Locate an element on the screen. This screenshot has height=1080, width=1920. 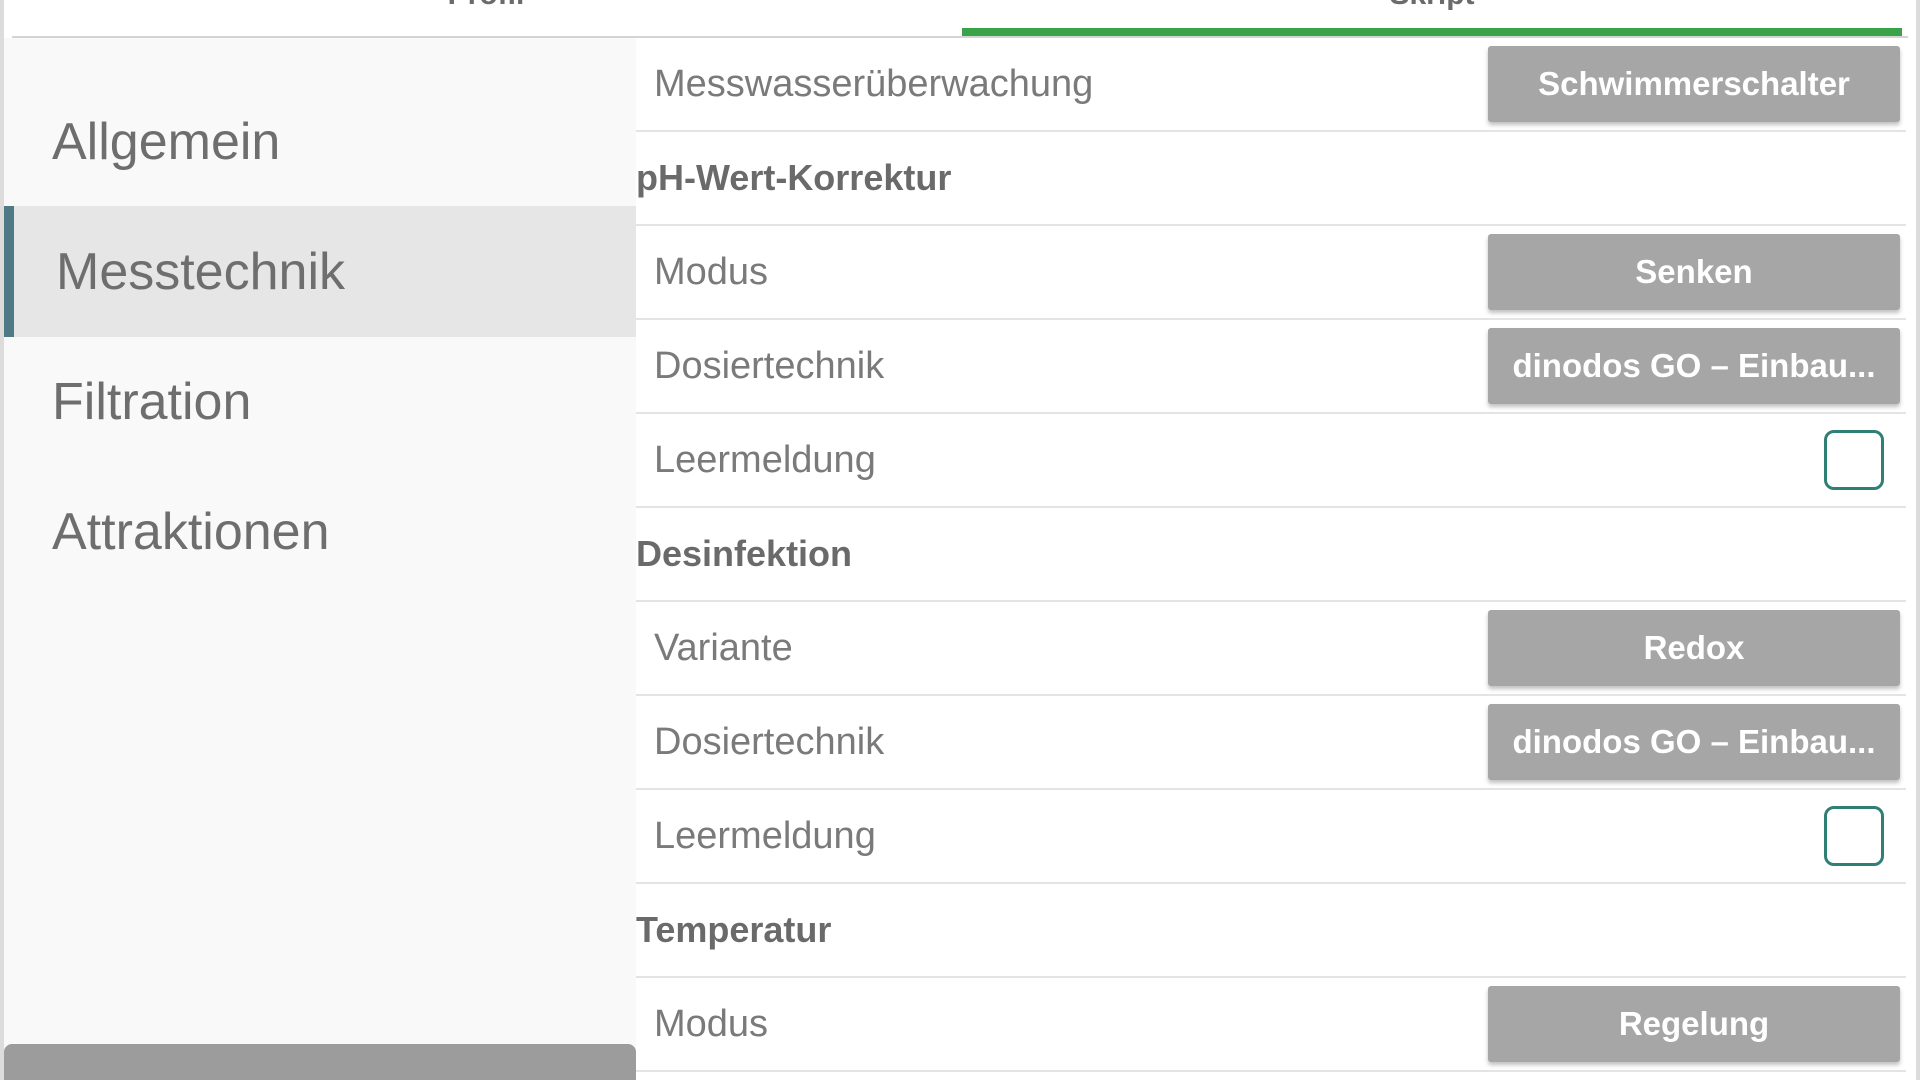
desinfektion-leermeldung-checkbox is located at coordinates (1854, 836).